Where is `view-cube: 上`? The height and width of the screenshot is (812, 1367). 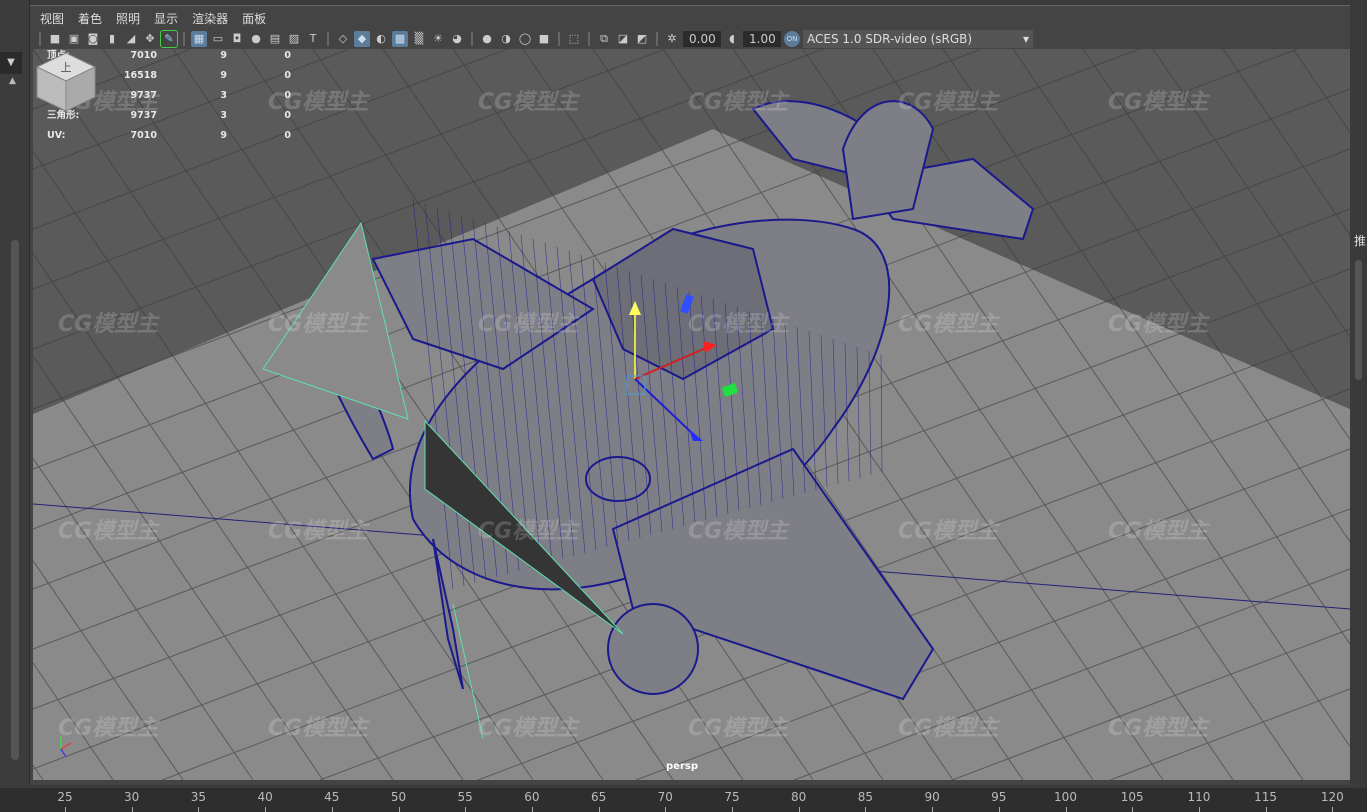
view-cube: 上 is located at coordinates (66, 82).